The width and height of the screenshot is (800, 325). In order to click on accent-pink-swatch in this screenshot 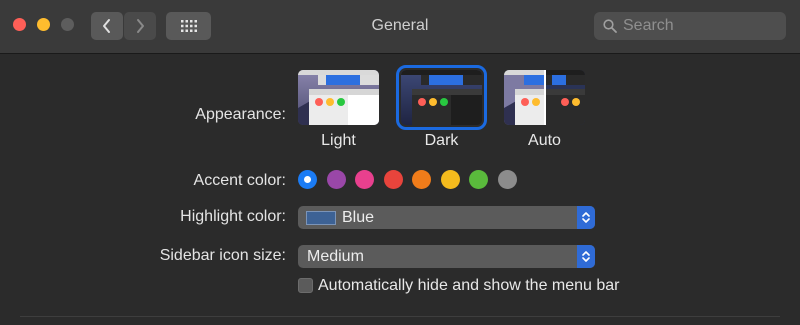, I will do `click(364, 179)`.